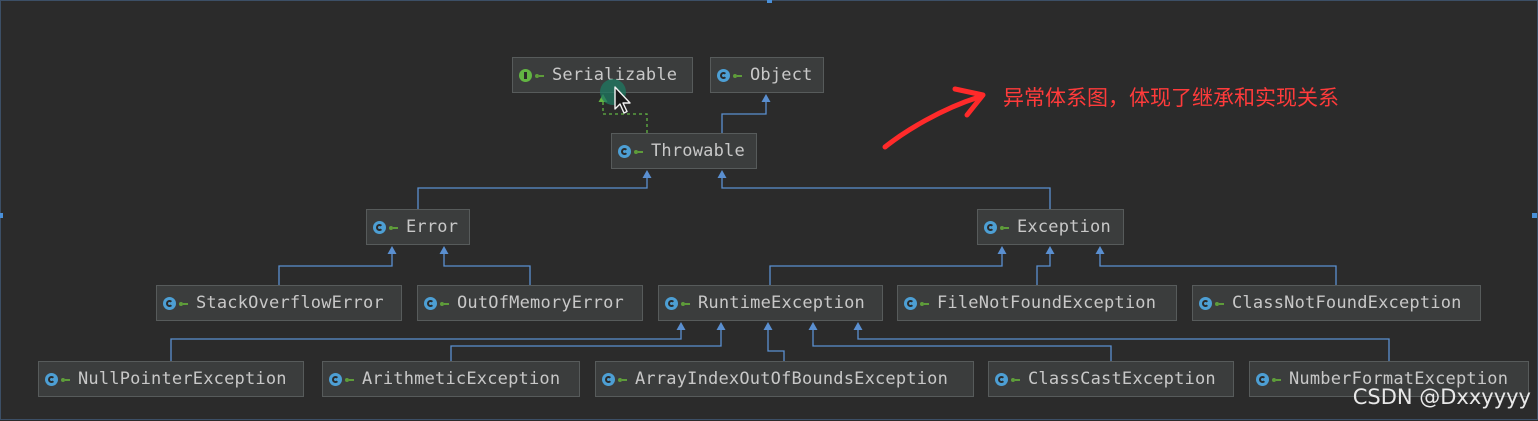 The width and height of the screenshot is (1538, 421). I want to click on edge-stackoverflowerror-to-error, so click(337, 265).